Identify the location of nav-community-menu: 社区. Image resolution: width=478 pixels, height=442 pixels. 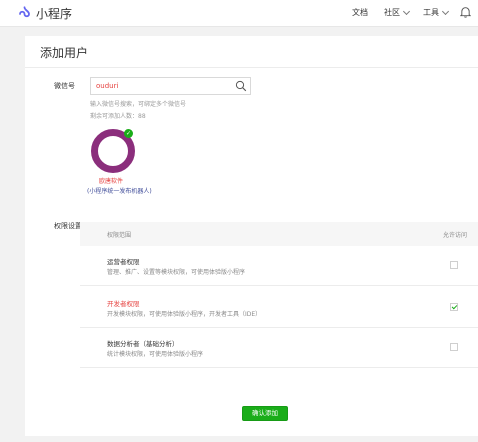
(397, 12).